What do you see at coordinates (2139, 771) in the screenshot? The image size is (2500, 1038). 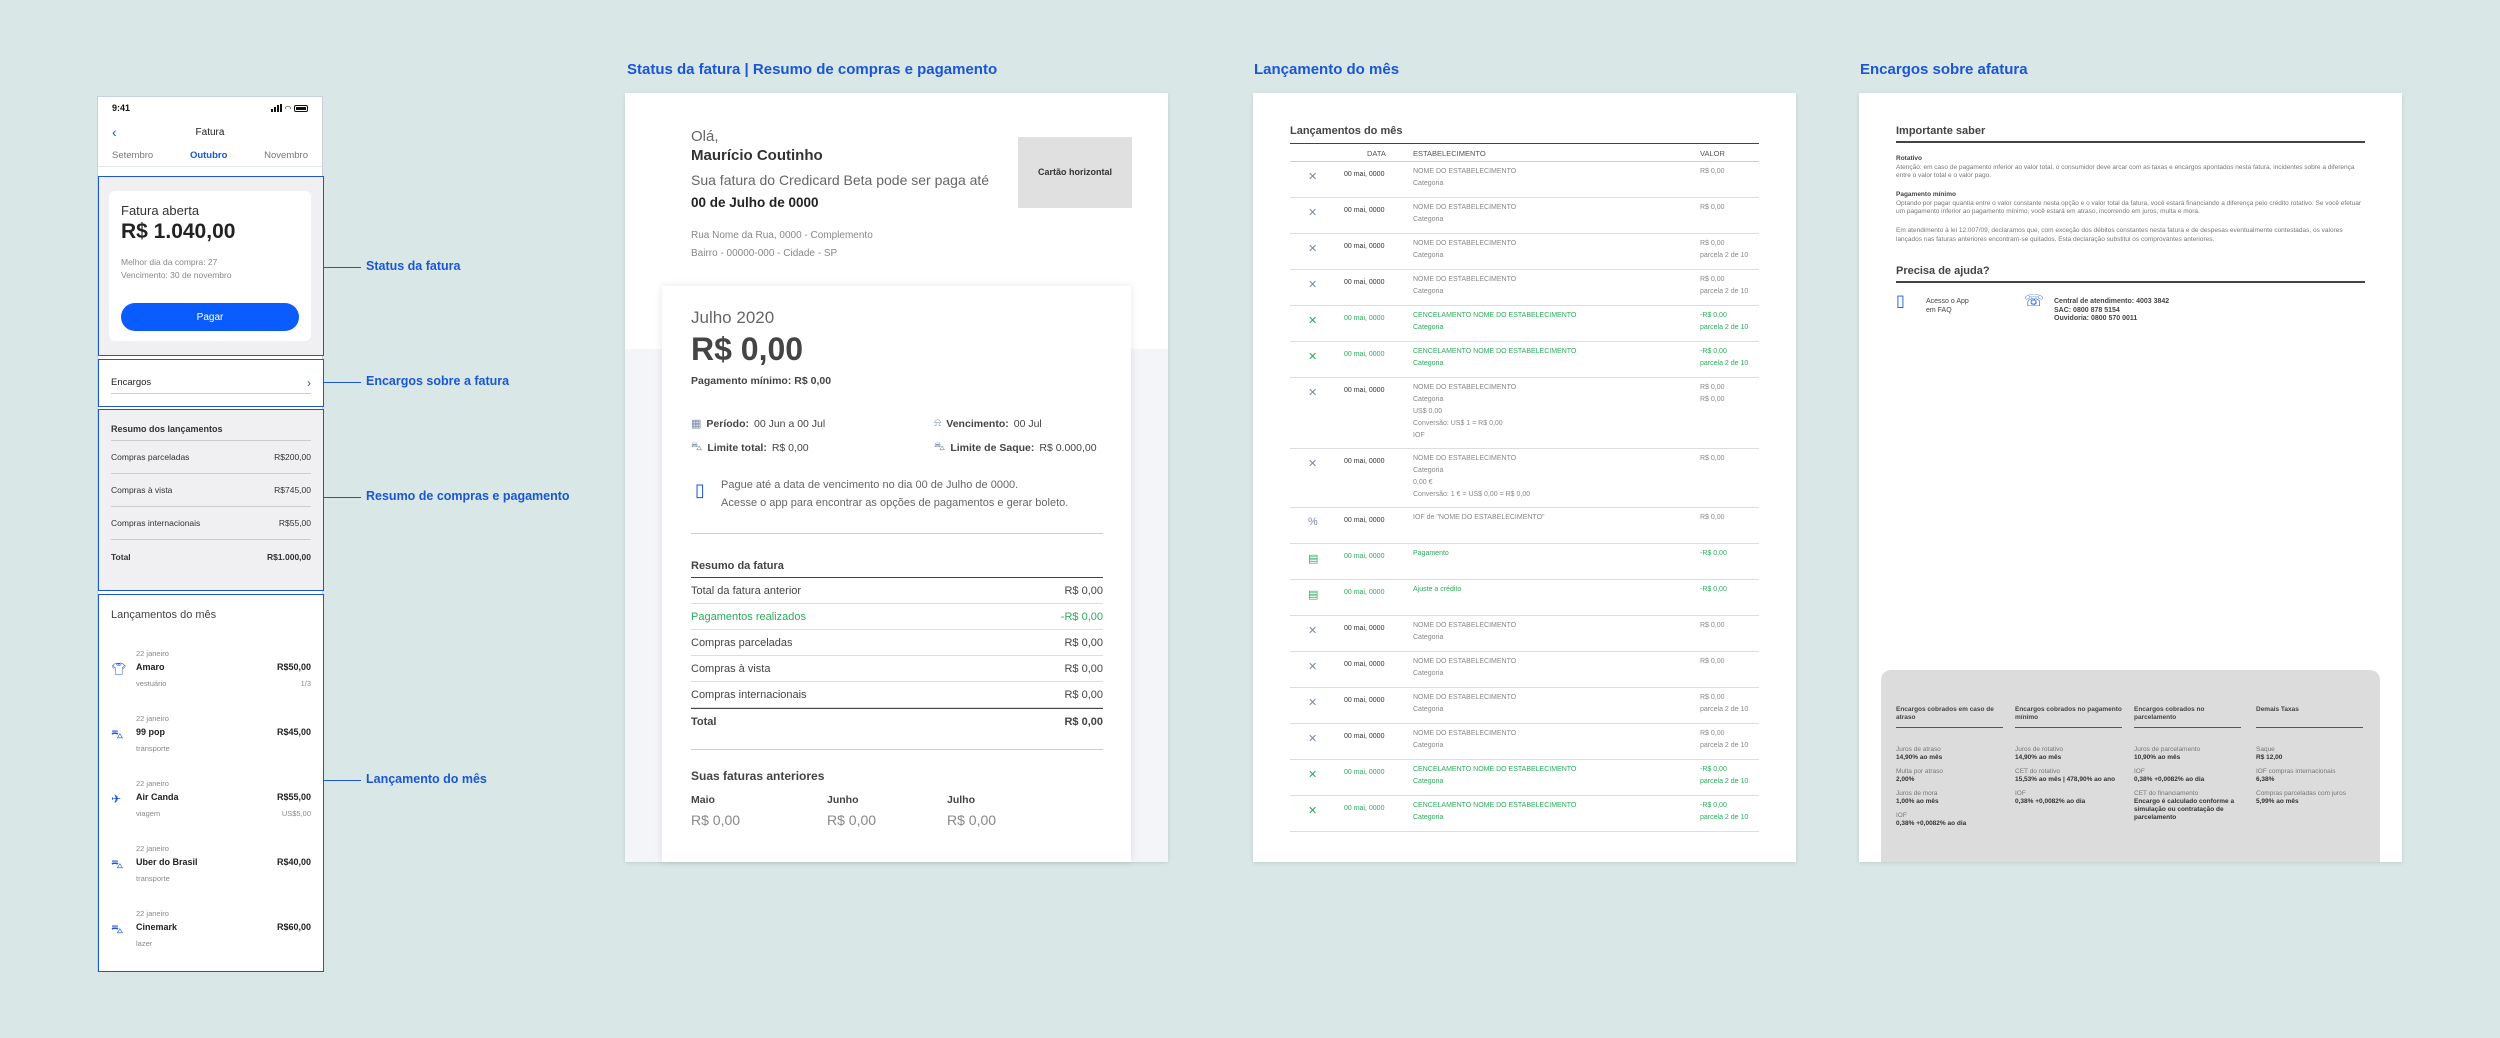 I see `charge-label: IOF` at bounding box center [2139, 771].